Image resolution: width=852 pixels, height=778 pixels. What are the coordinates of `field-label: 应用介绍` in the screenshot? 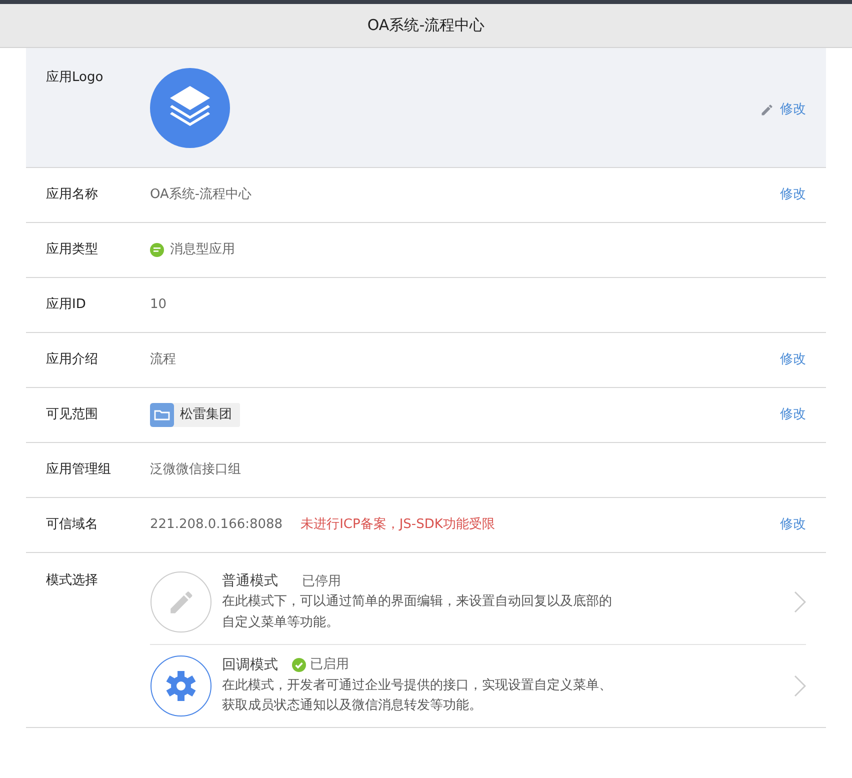 It's located at (72, 360).